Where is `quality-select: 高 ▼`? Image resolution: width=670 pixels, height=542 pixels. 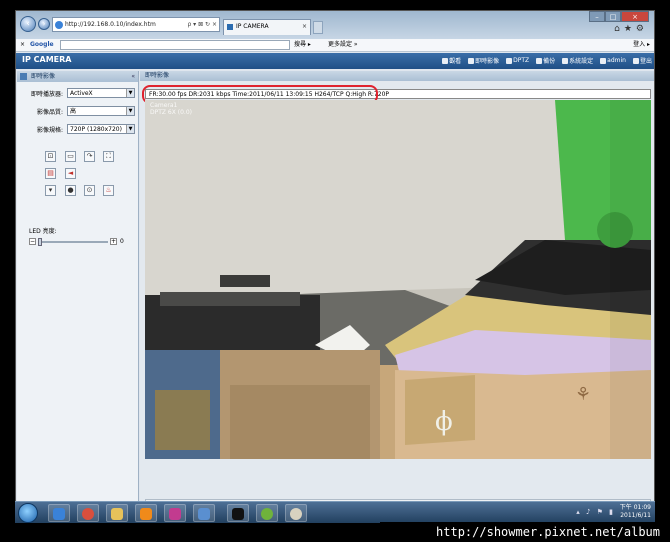
quality-select: 高 ▼ is located at coordinates (101, 111).